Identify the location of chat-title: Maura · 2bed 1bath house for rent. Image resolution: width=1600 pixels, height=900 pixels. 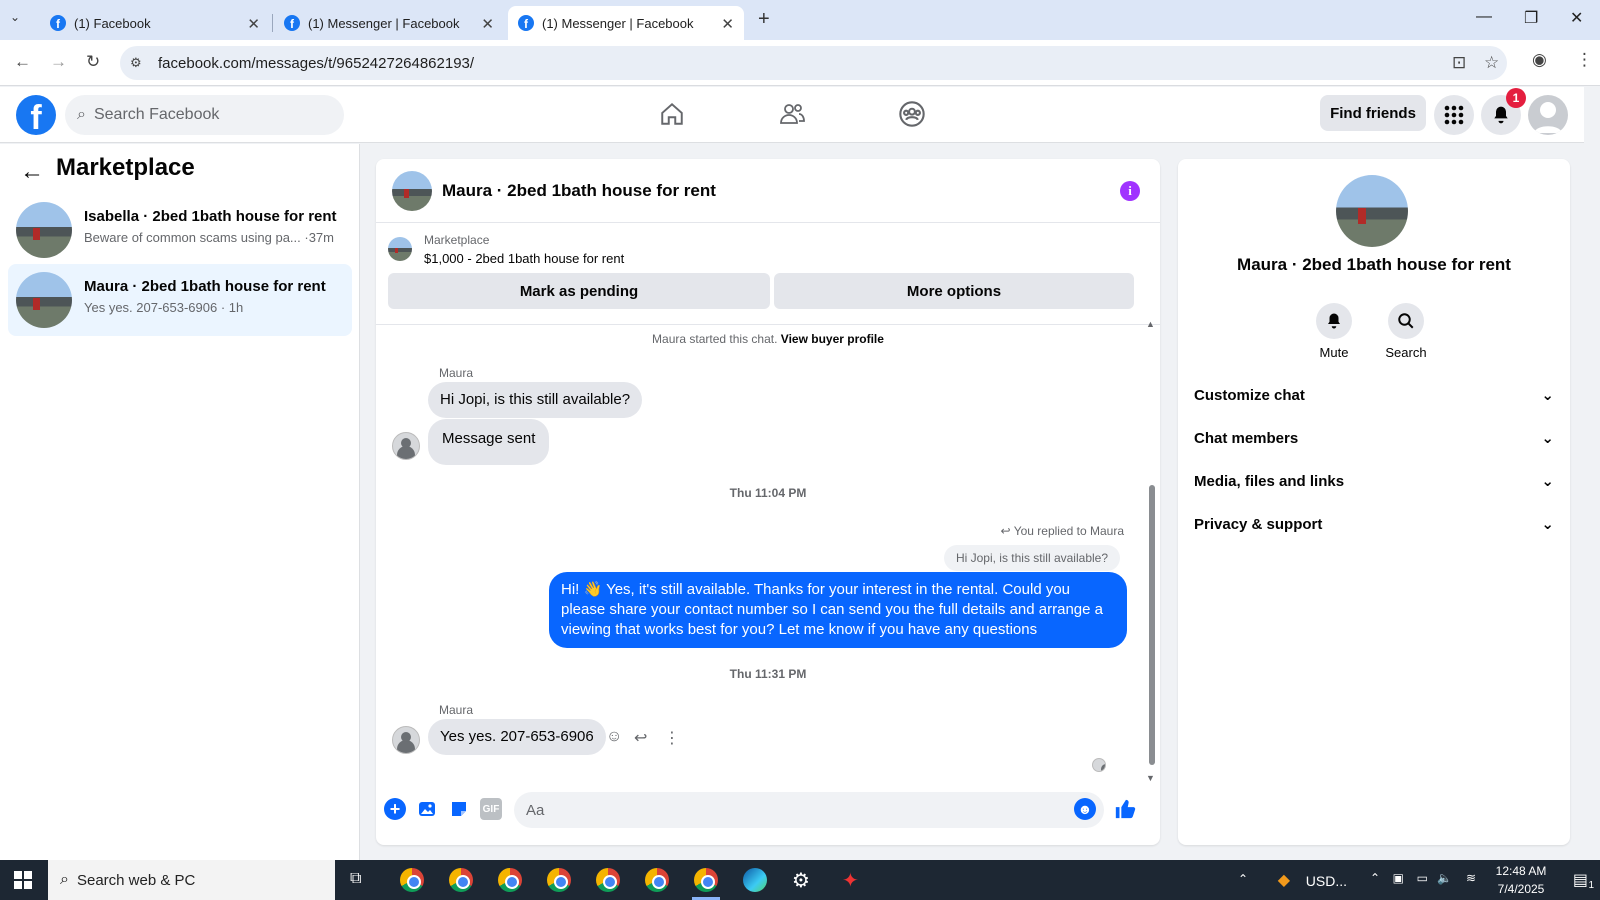
(579, 191).